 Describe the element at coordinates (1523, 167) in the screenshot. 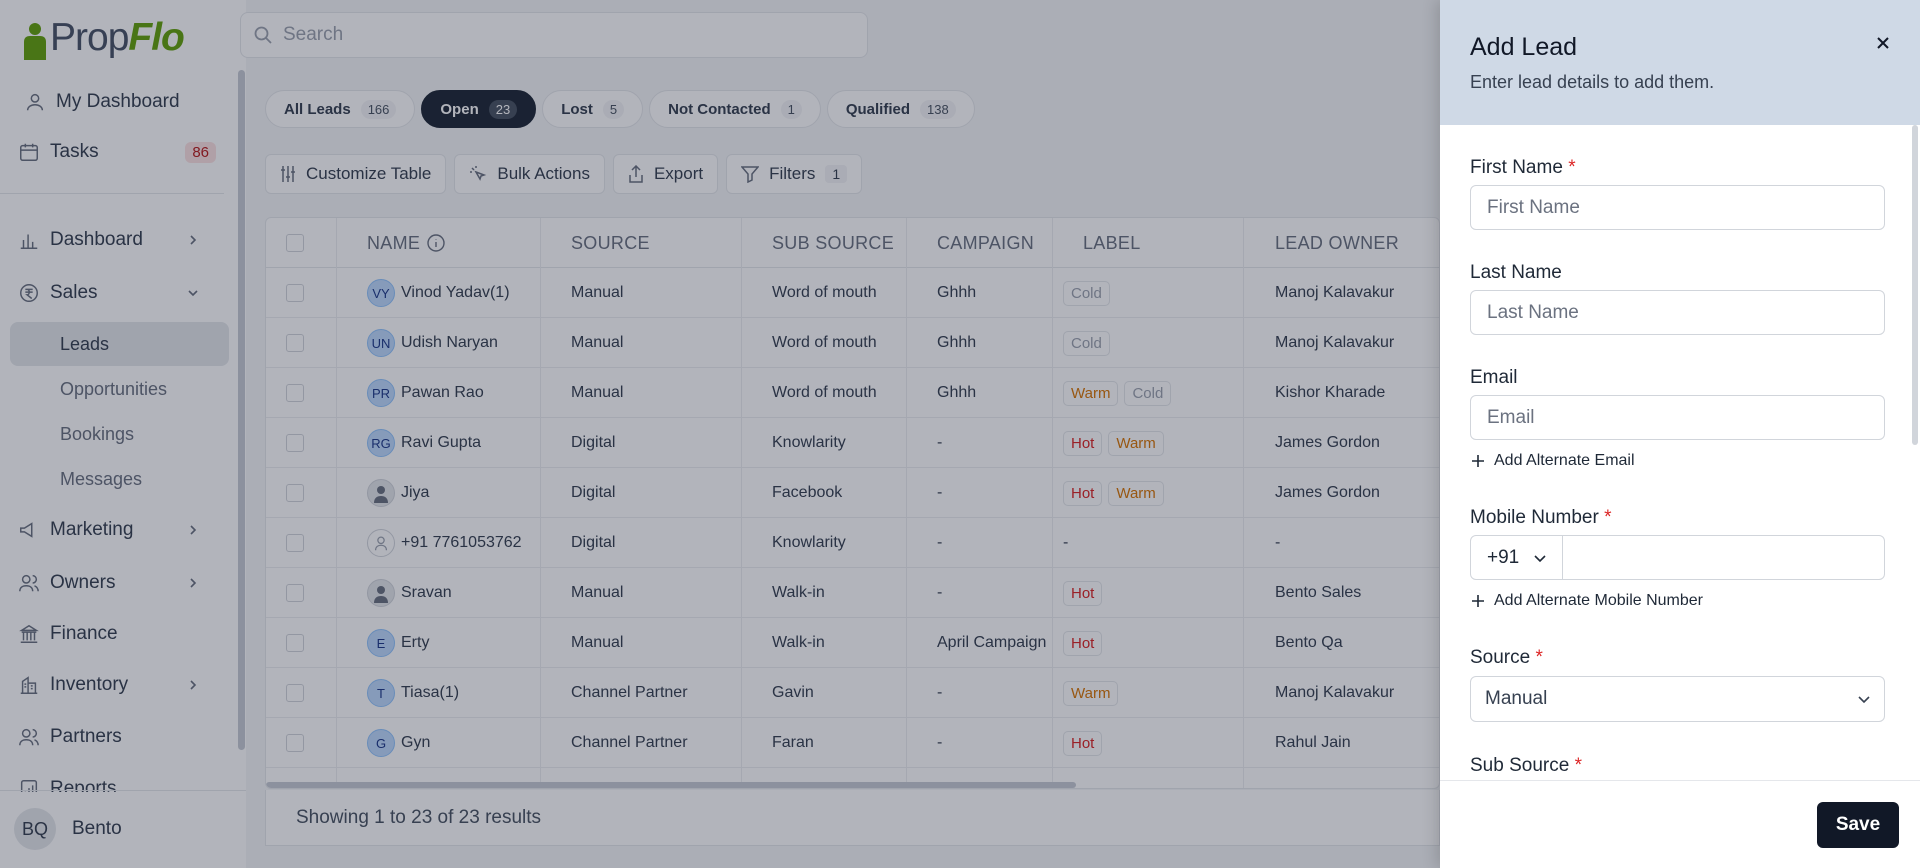

I see `first-name-label: First Name *` at that location.